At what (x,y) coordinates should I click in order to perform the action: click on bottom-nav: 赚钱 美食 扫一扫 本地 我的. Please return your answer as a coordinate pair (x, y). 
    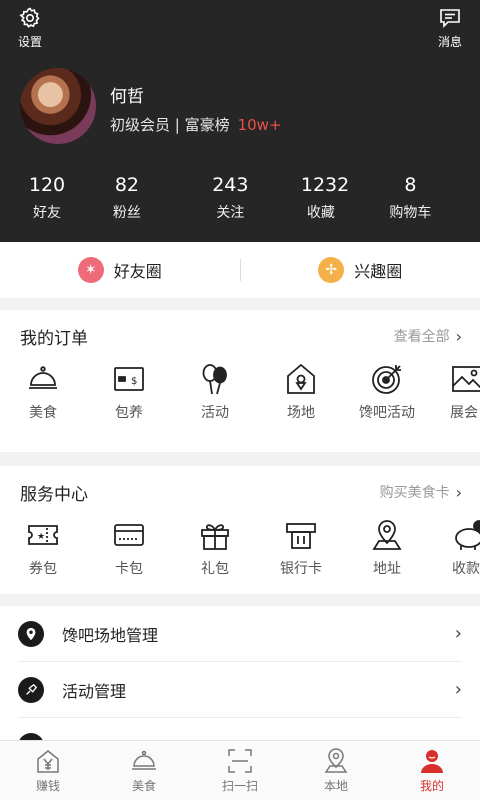
    Looking at the image, I should click on (240, 770).